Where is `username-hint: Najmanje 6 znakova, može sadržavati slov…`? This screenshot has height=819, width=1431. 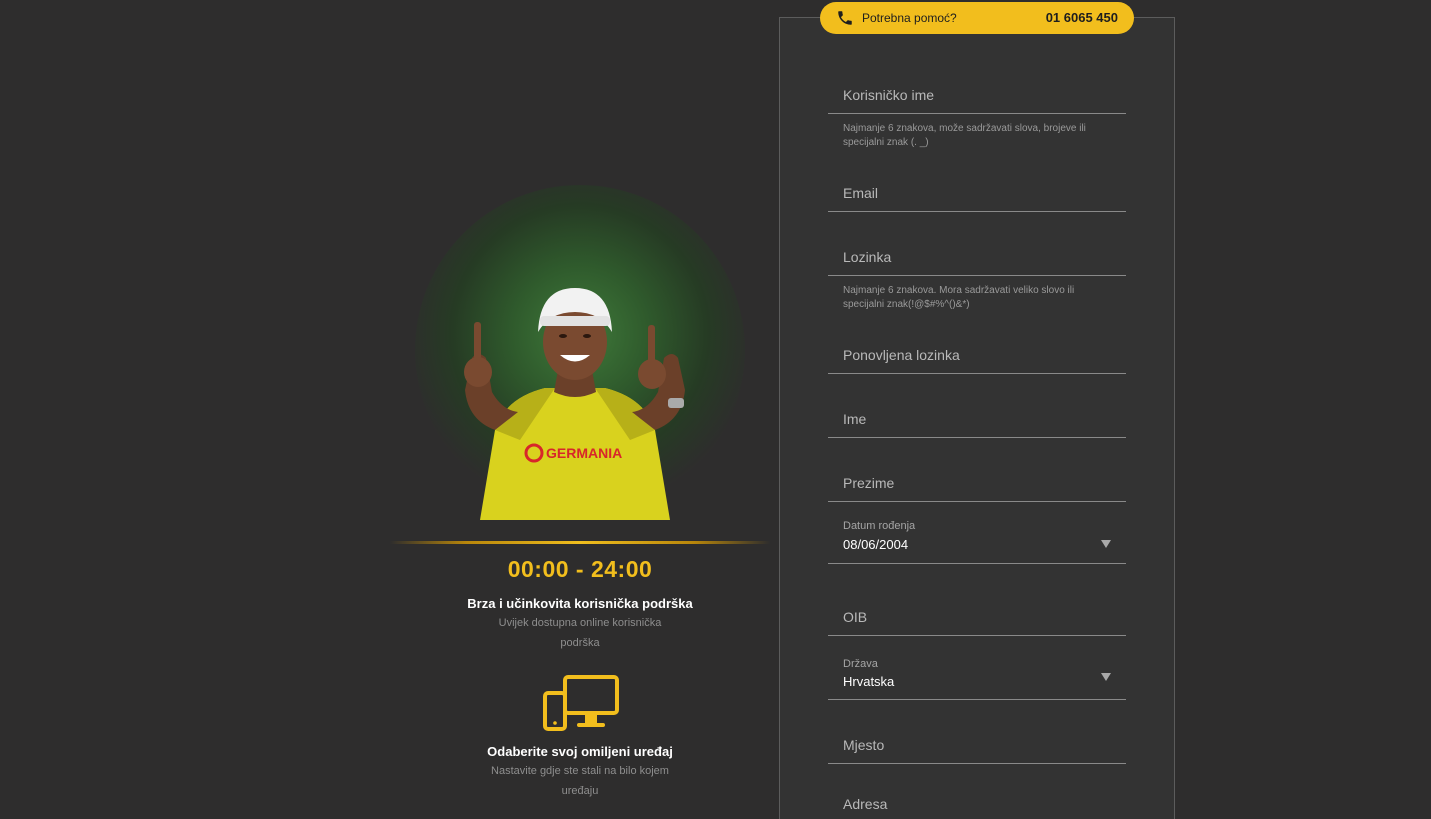
username-hint: Najmanje 6 znakova, može sadržavati slov… is located at coordinates (964, 135).